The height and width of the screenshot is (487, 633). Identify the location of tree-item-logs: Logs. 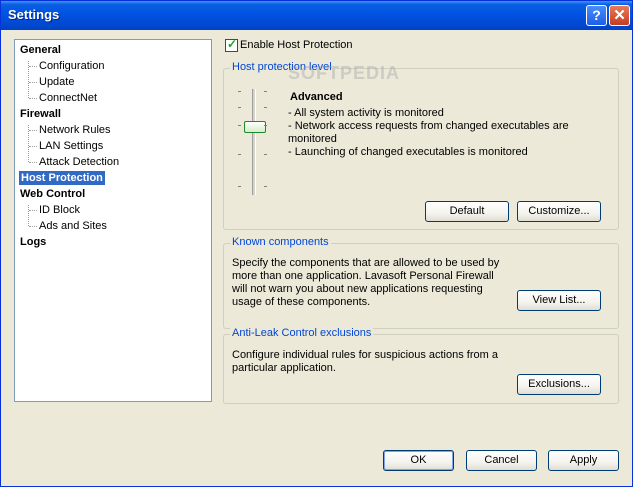
(33, 242).